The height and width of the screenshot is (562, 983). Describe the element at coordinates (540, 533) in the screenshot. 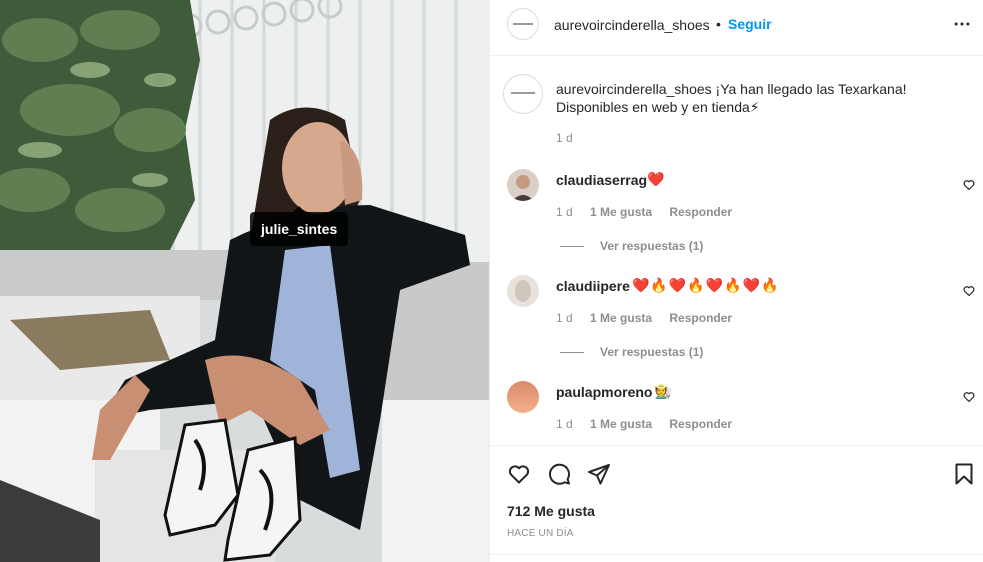

I see `post-timestamp: HACE UN DÍA` at that location.